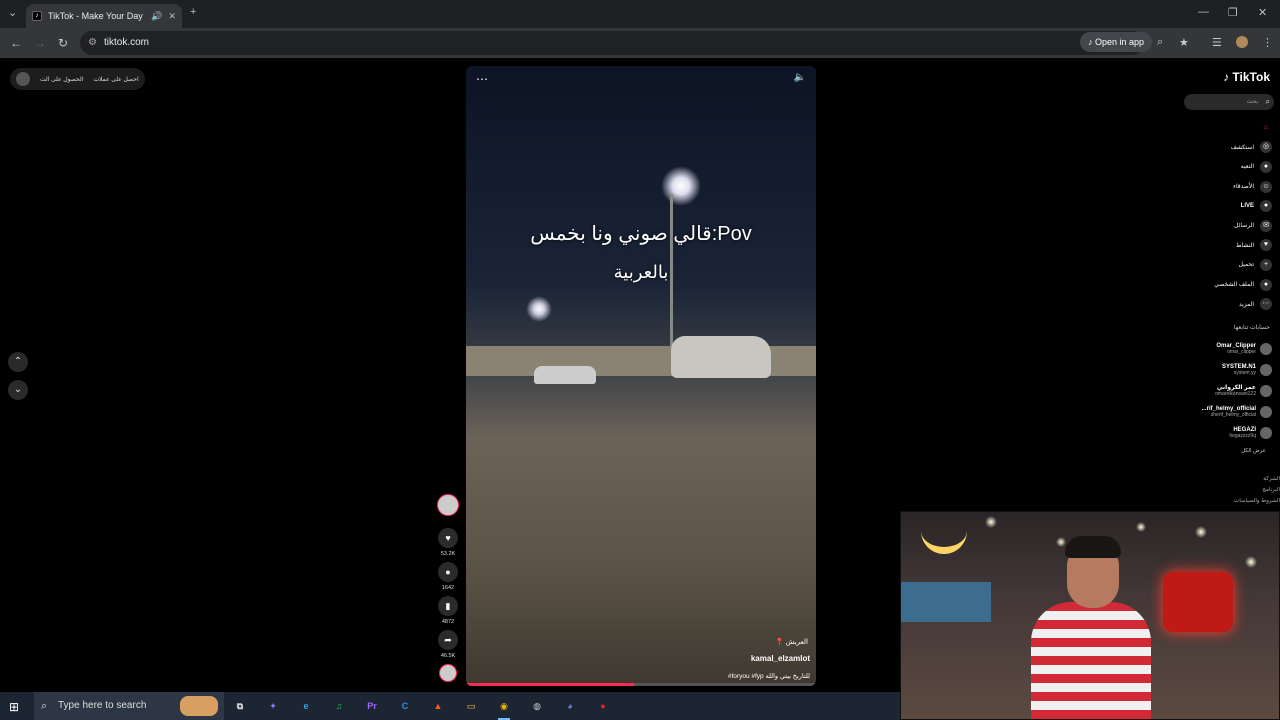 The height and width of the screenshot is (720, 1280). Describe the element at coordinates (448, 572) in the screenshot. I see `comment-icon: ●` at that location.